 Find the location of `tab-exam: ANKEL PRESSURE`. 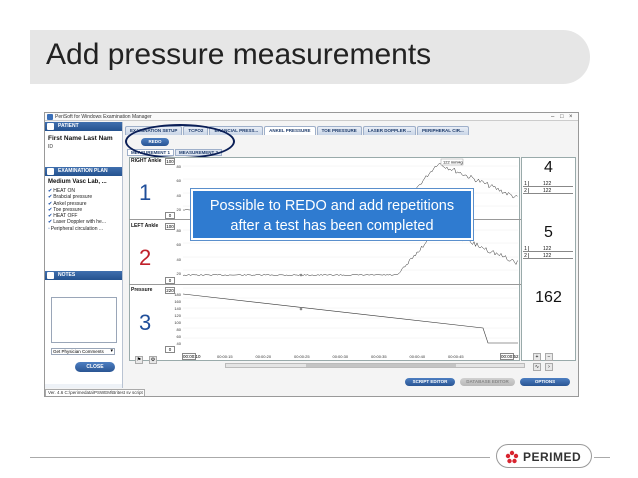

tab-exam: ANKEL PRESSURE is located at coordinates (290, 130).